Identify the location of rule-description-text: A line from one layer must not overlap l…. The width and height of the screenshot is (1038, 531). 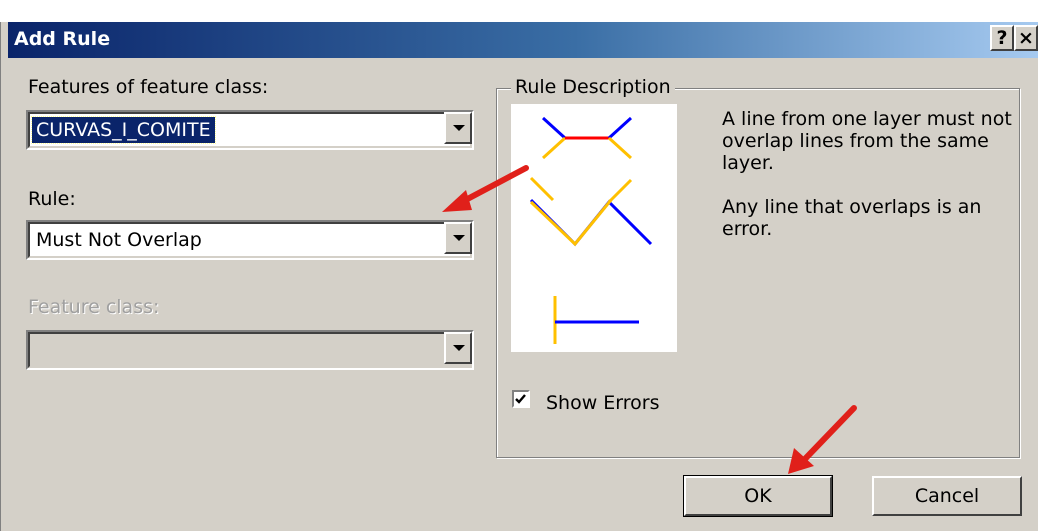
(867, 174).